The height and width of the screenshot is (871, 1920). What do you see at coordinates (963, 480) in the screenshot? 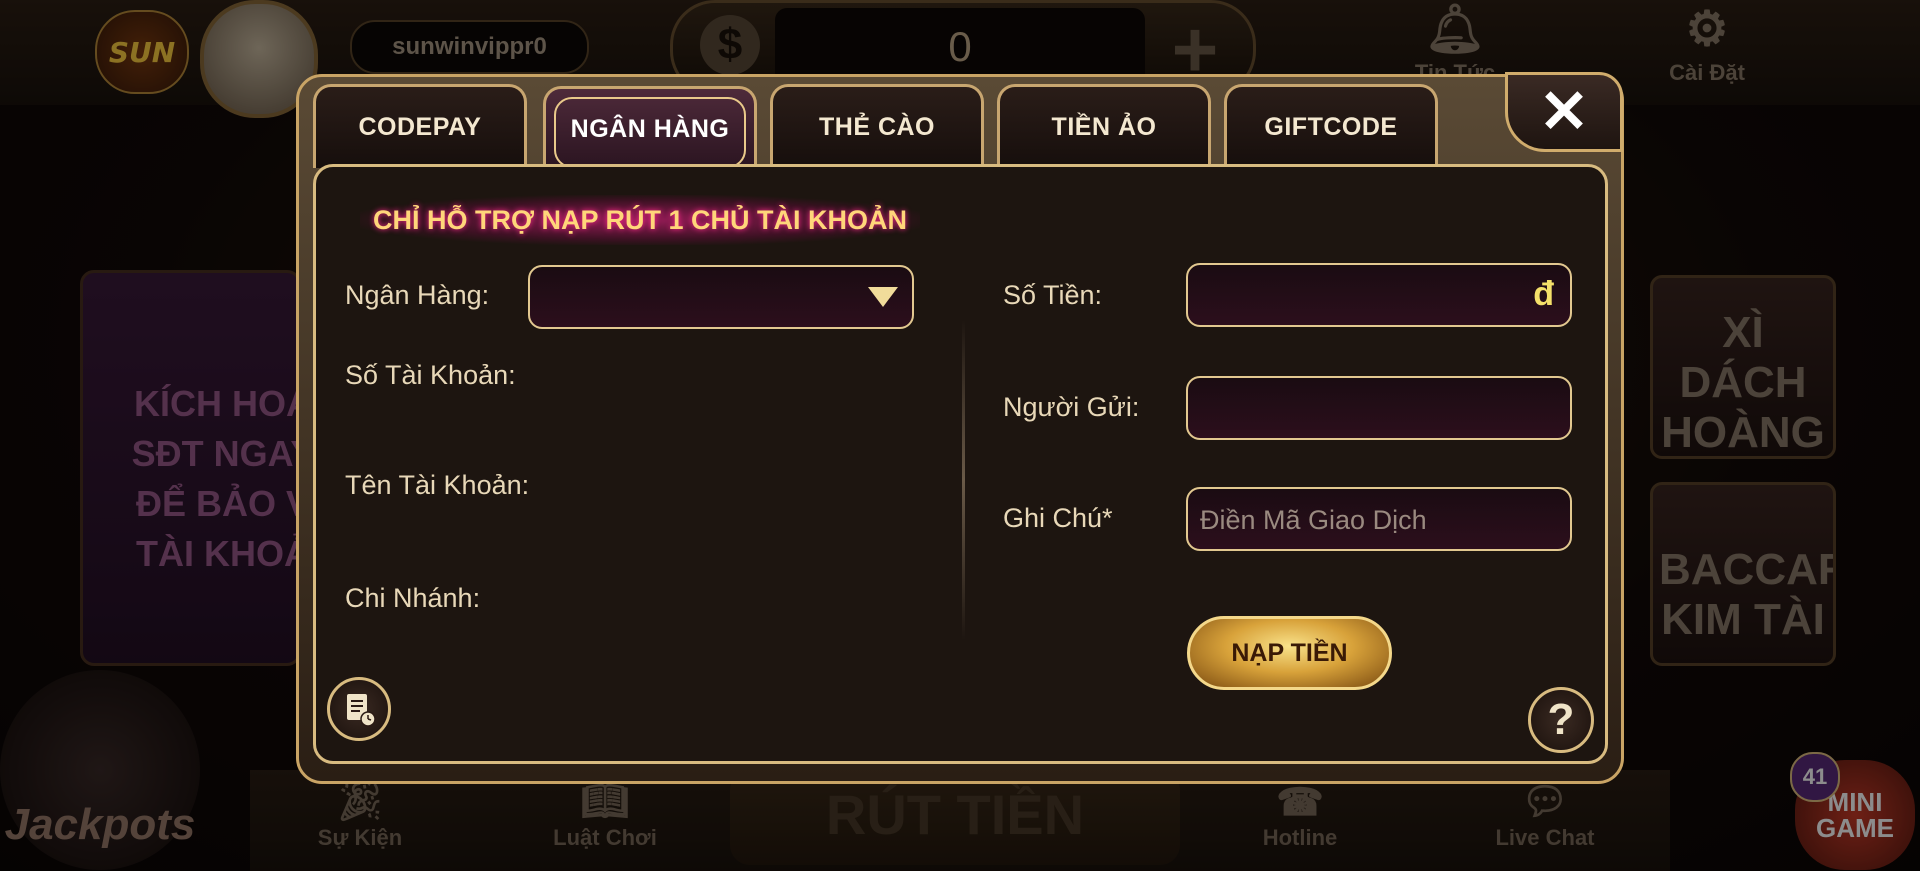
I see `column-divider` at bounding box center [963, 480].